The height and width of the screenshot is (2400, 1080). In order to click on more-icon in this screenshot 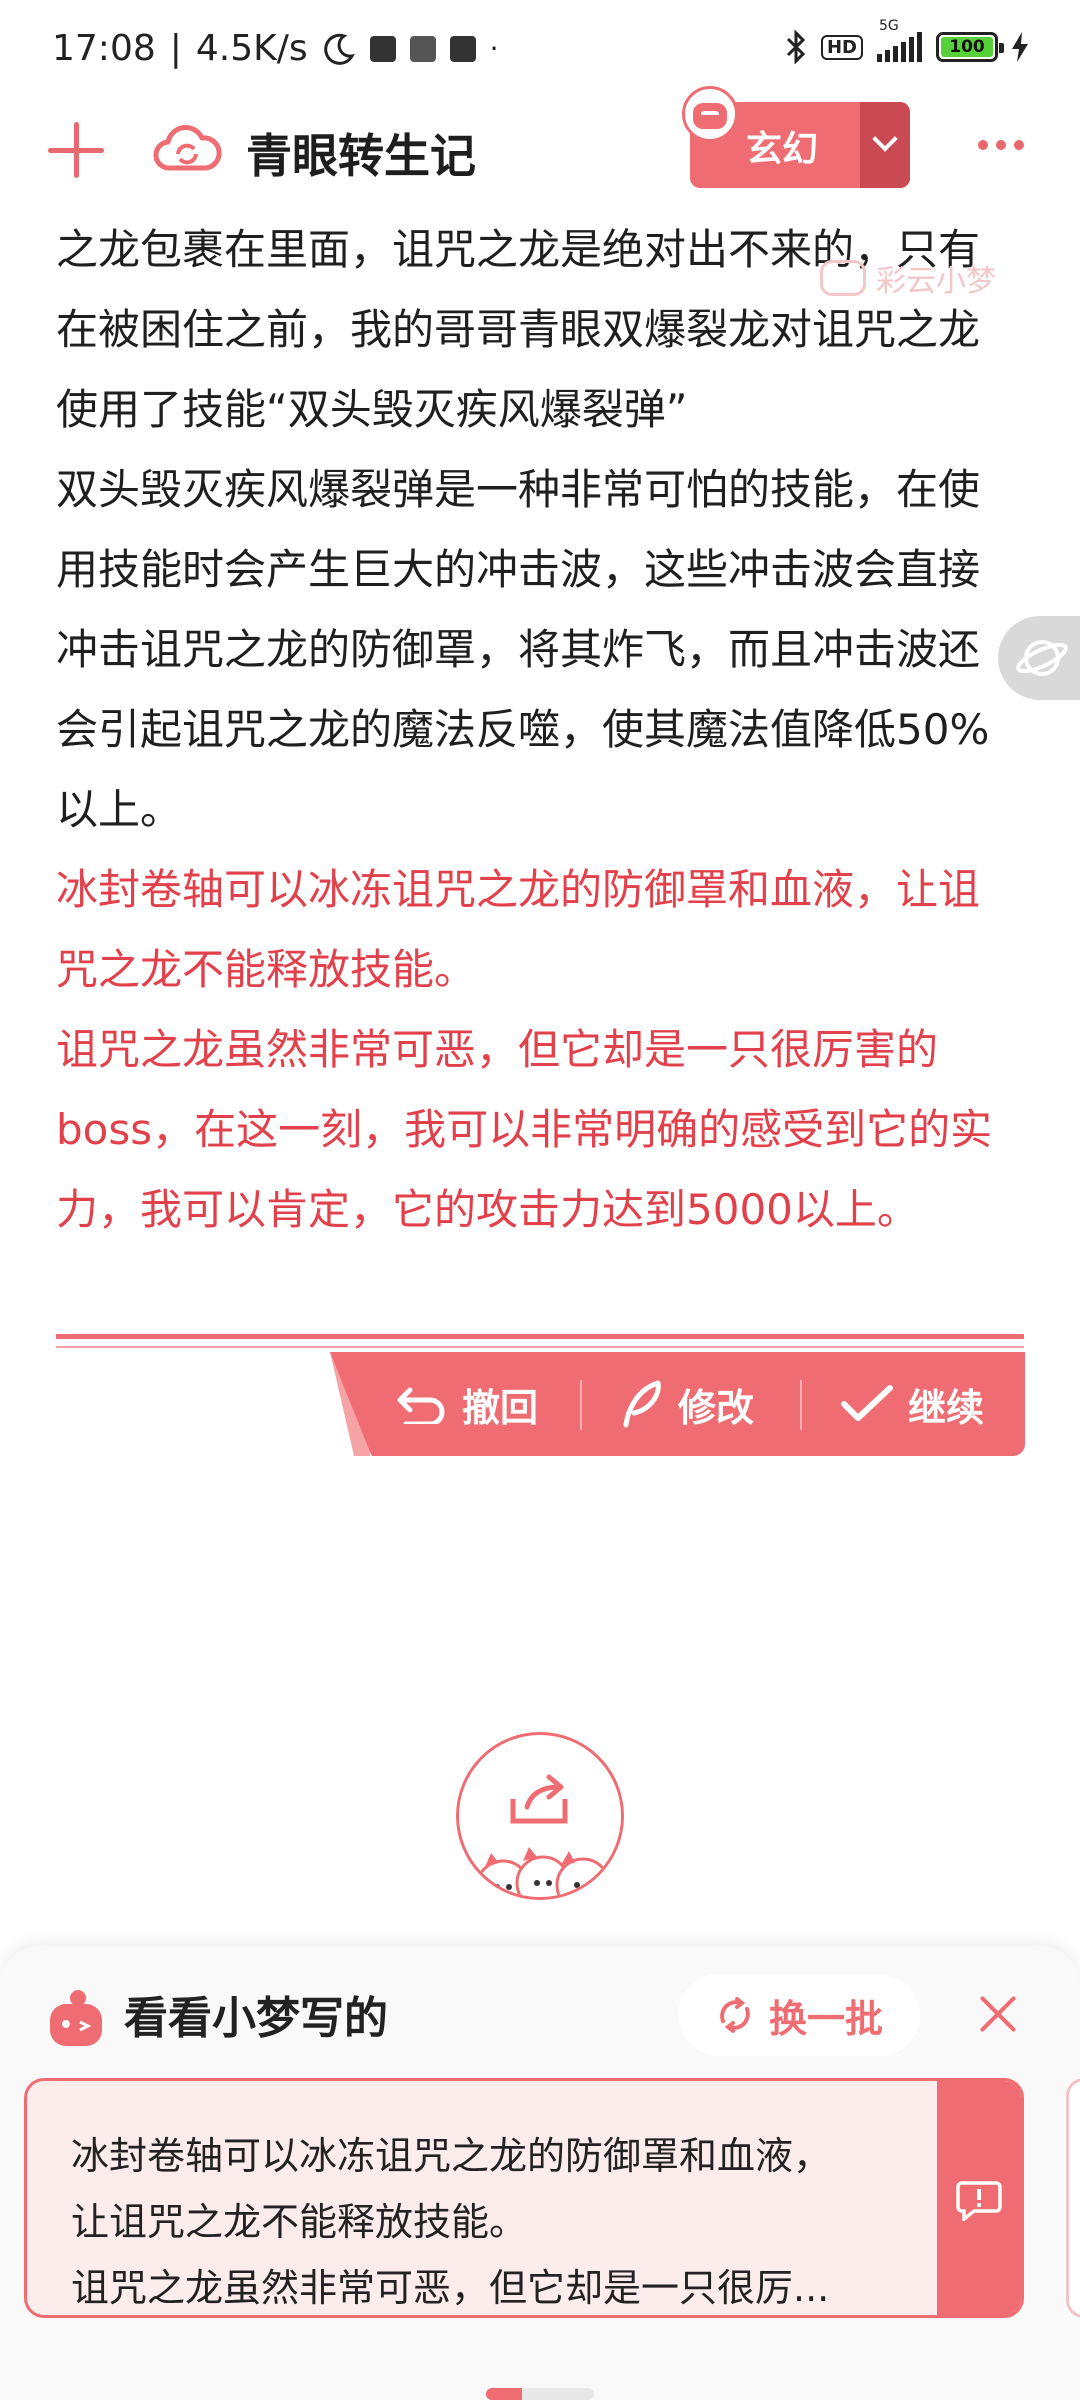, I will do `click(1001, 145)`.